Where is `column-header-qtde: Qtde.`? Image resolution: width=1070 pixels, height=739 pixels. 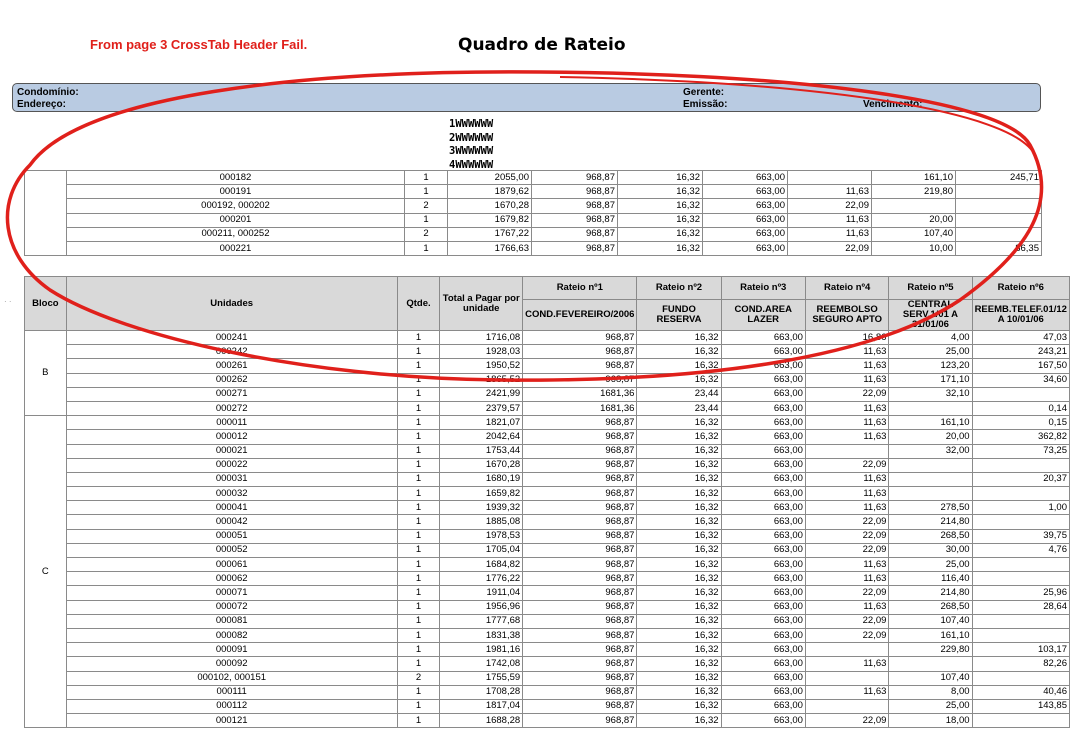
column-header-qtde: Qtde. is located at coordinates (418, 303).